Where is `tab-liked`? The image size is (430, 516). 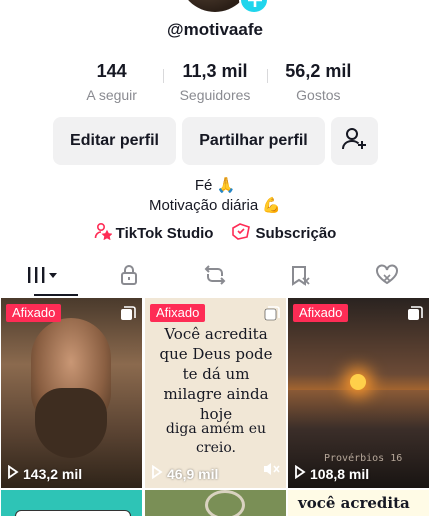
tab-liked is located at coordinates (387, 277).